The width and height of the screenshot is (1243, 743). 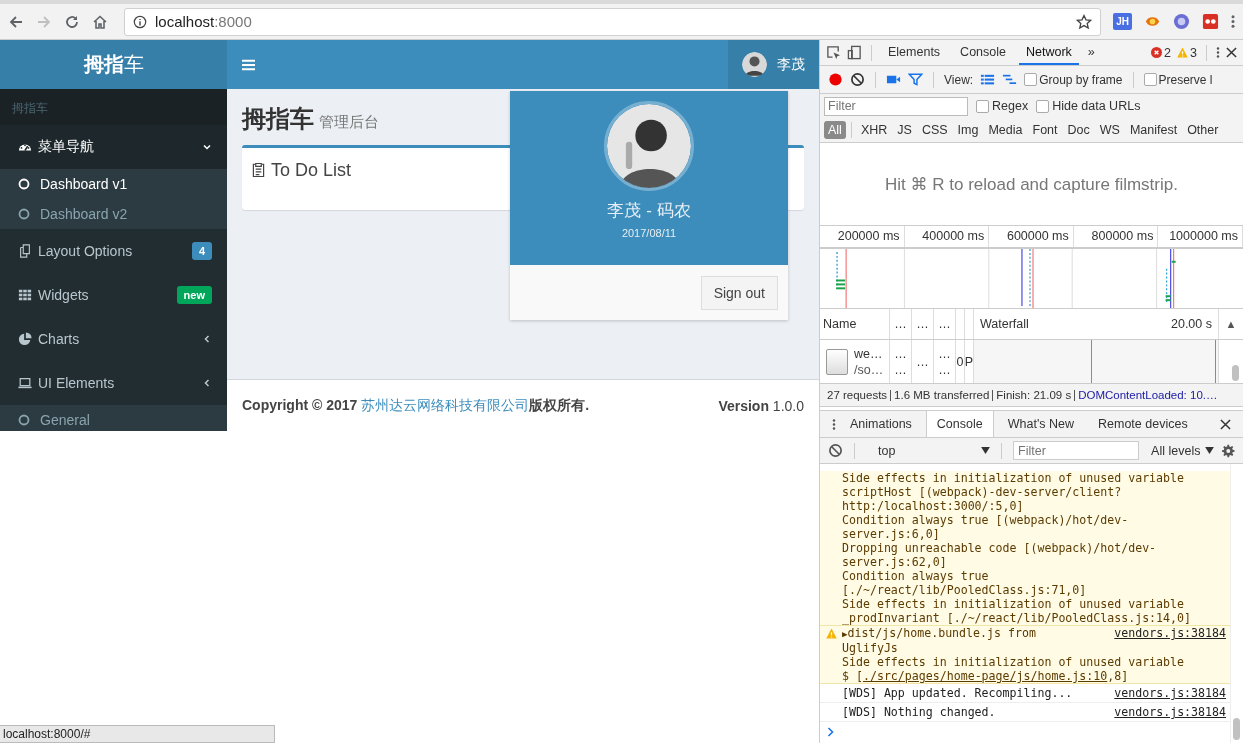 I want to click on console-message-text: ▶dist/js/home.bundle.js from, so click(x=939, y=633).